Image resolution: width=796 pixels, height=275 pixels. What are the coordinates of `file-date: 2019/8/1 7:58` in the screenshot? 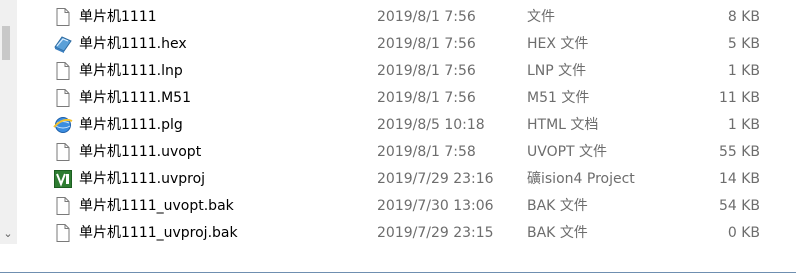 It's located at (426, 152).